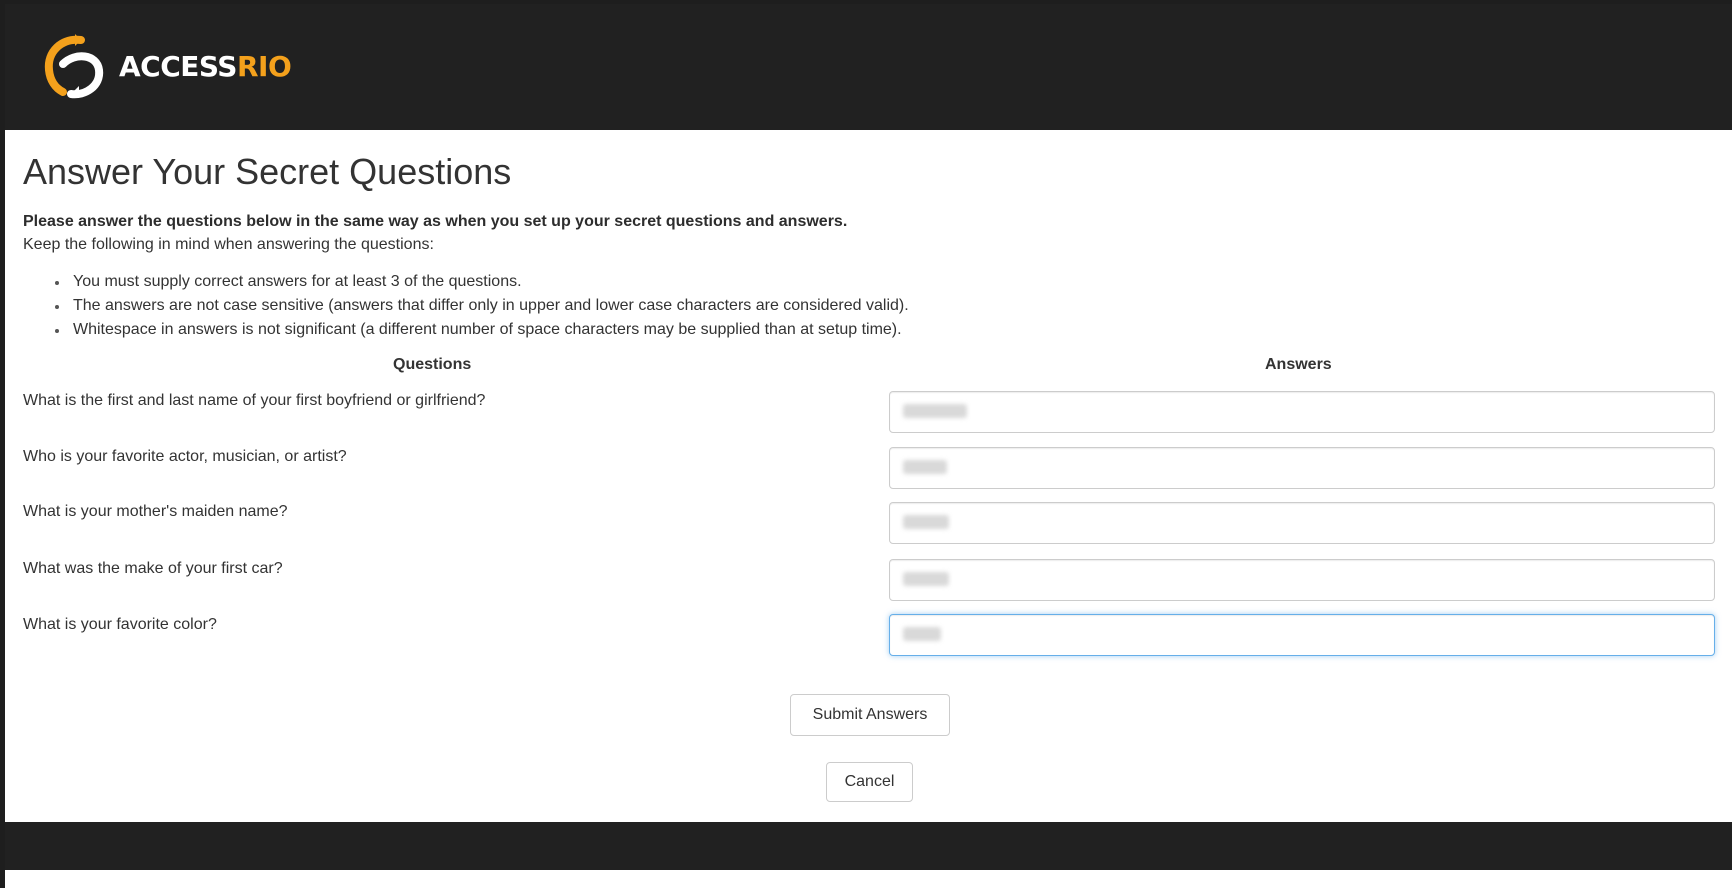 This screenshot has width=1732, height=888. Describe the element at coordinates (432, 364) in the screenshot. I see `questions-column-header: Questions` at that location.